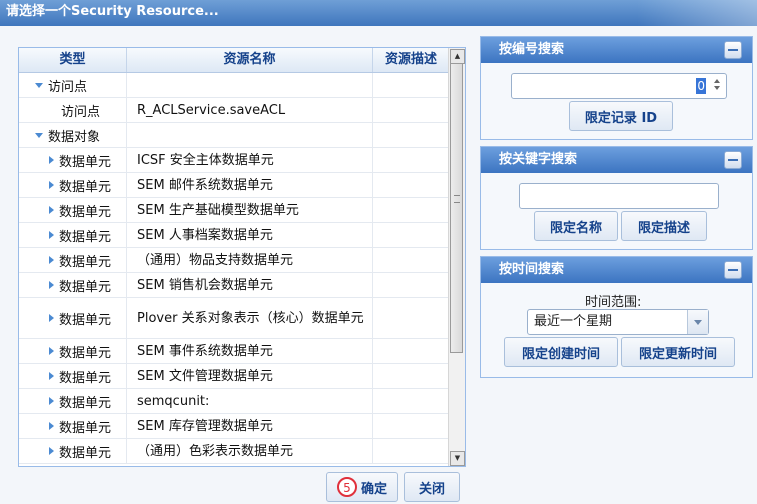 The image size is (757, 504). What do you see at coordinates (457, 458) in the screenshot?
I see `scroll-down-arrow-icon: ▼` at bounding box center [457, 458].